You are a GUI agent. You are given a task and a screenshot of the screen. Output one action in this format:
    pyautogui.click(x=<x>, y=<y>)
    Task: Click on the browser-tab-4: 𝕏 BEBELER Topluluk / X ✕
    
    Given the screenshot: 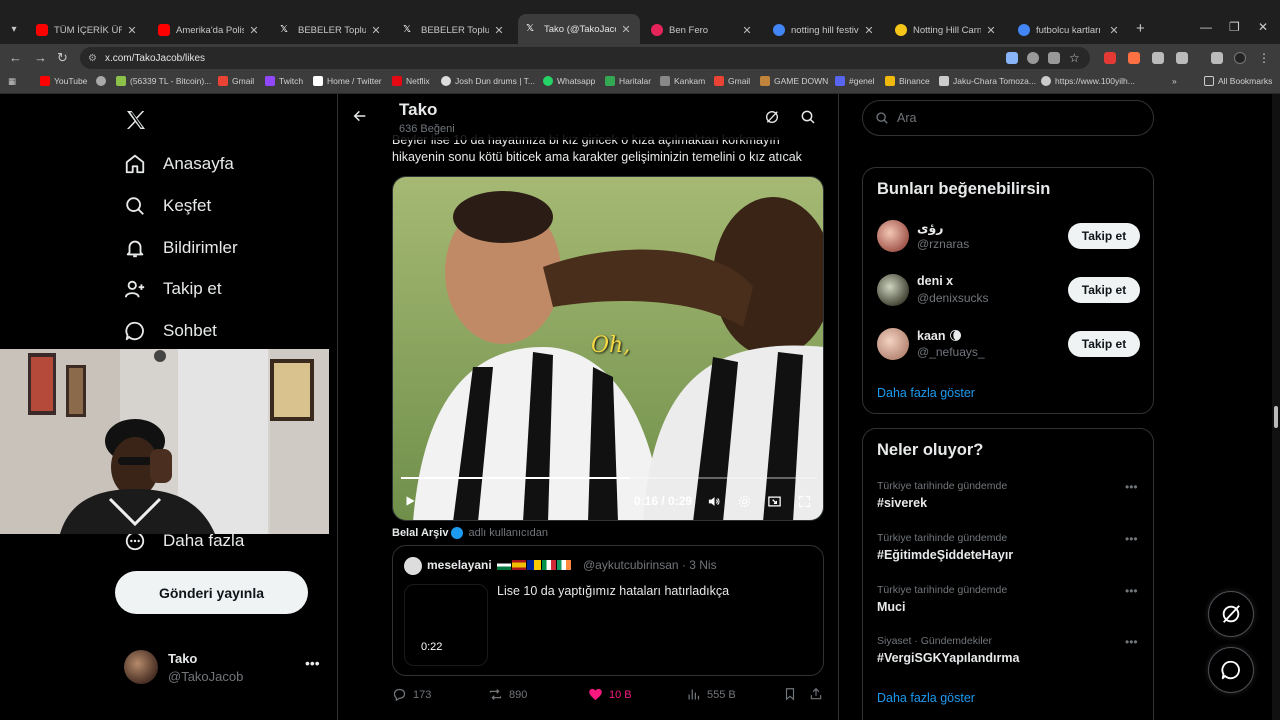 What is the action you would take?
    pyautogui.click(x=454, y=30)
    